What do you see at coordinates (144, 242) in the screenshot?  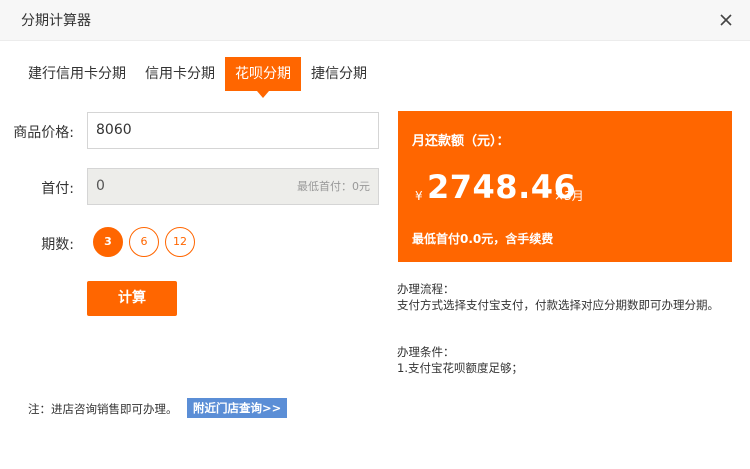 I see `period-option-6: 6` at bounding box center [144, 242].